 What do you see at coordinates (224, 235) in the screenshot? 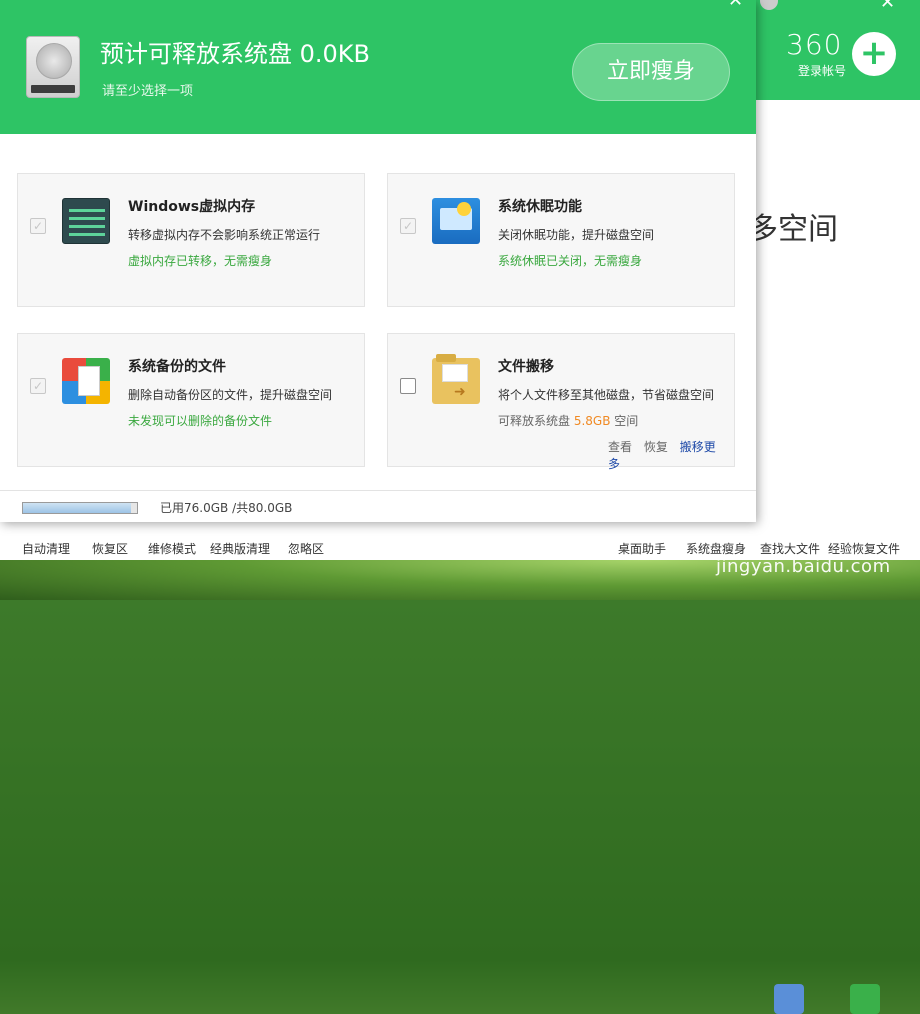
I see `card-description: 转移虚拟内存不会影响系统正常运行` at bounding box center [224, 235].